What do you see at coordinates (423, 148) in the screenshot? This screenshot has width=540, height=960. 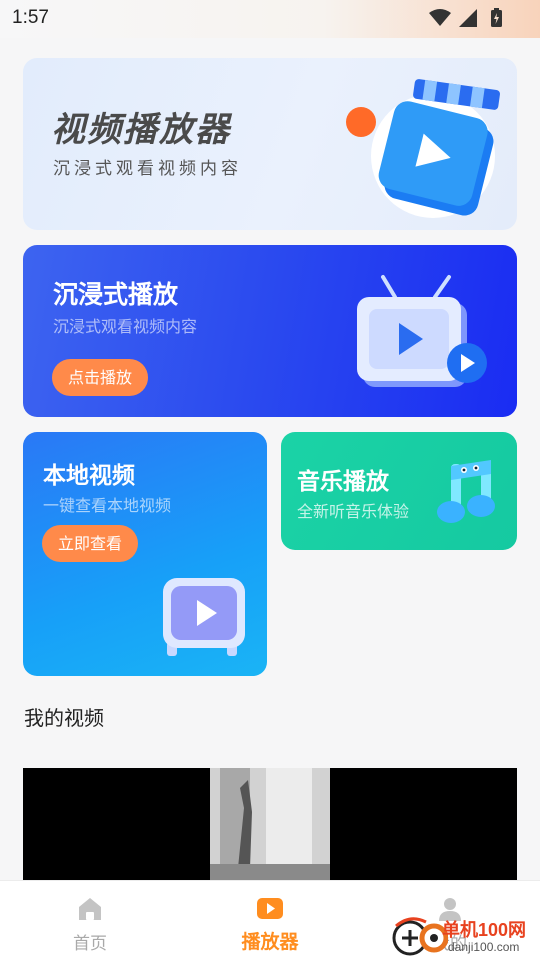 I see `video-player-3d-icon` at bounding box center [423, 148].